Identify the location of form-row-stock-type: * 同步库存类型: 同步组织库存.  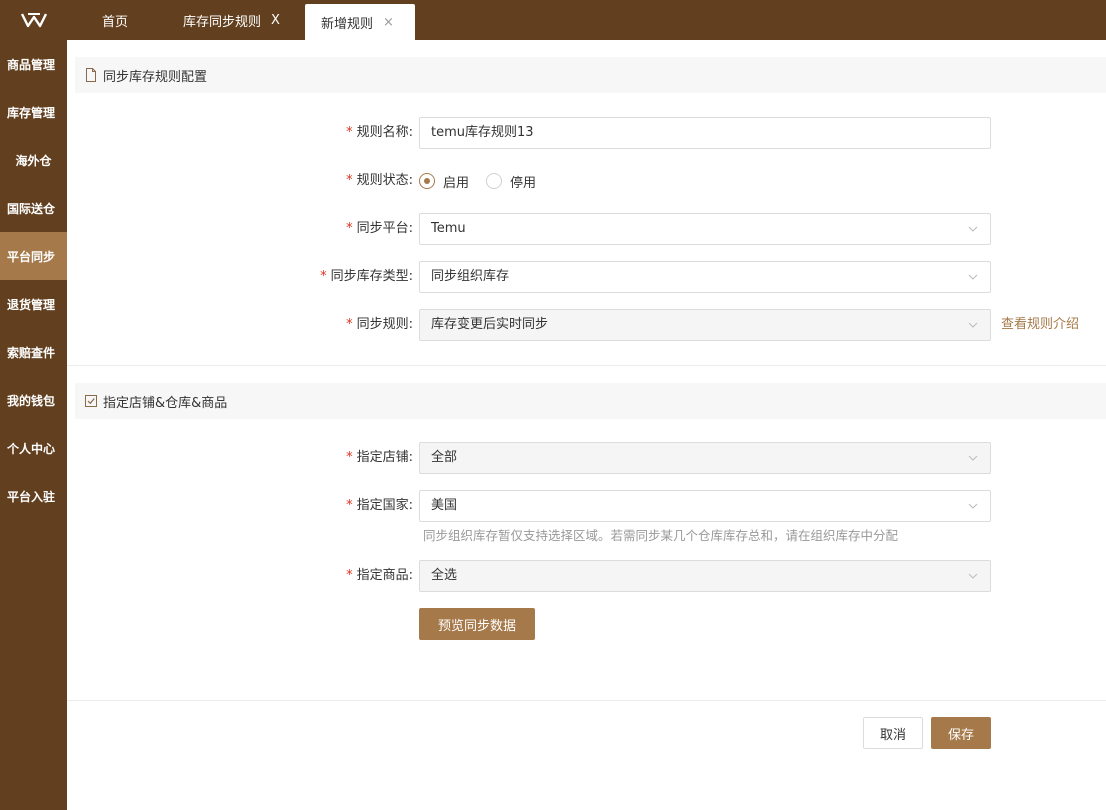
(586, 277).